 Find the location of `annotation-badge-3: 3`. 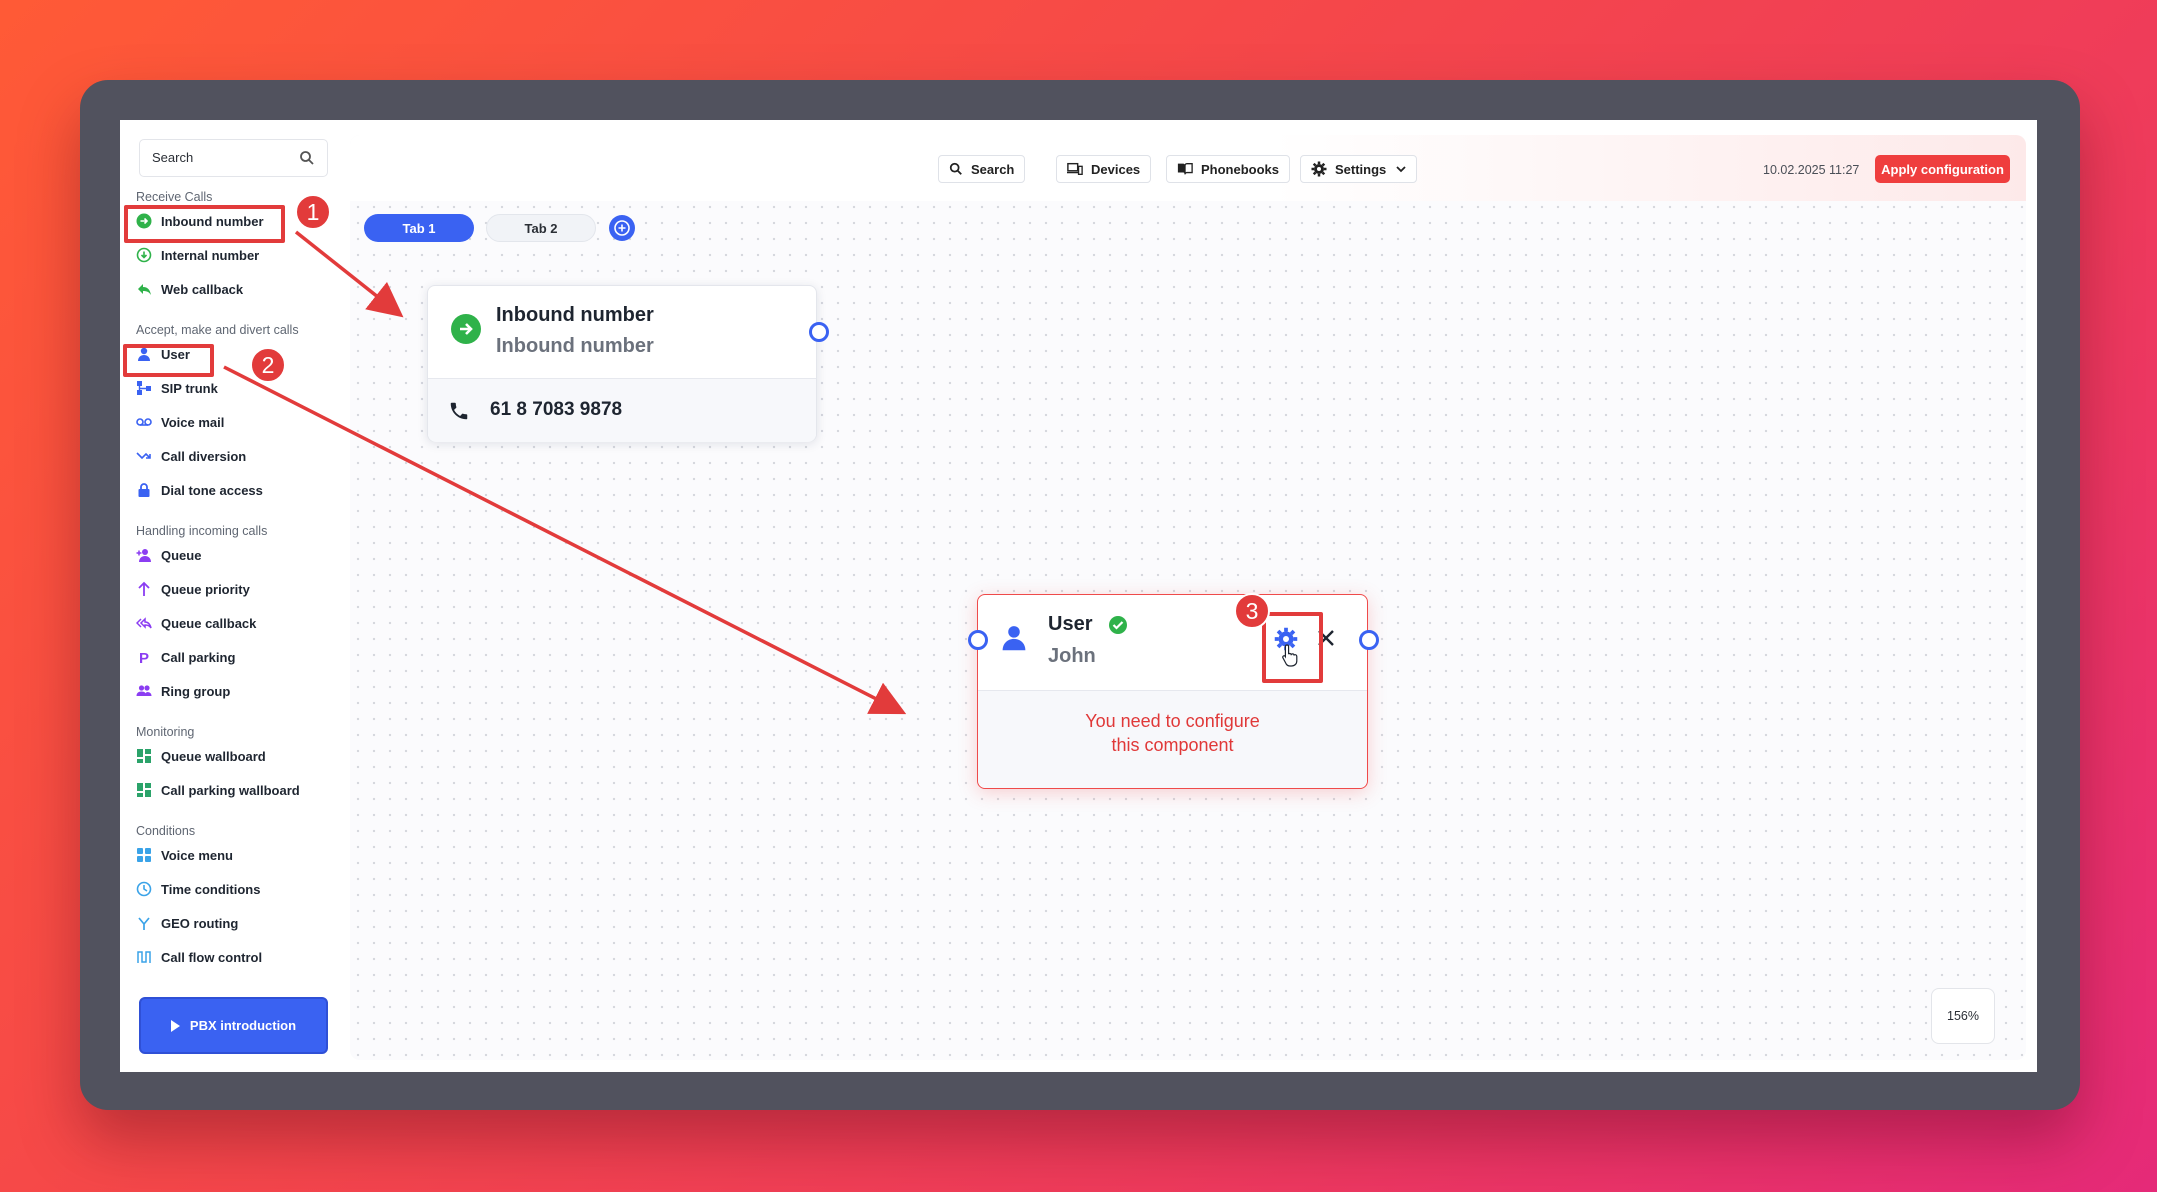

annotation-badge-3: 3 is located at coordinates (1252, 611).